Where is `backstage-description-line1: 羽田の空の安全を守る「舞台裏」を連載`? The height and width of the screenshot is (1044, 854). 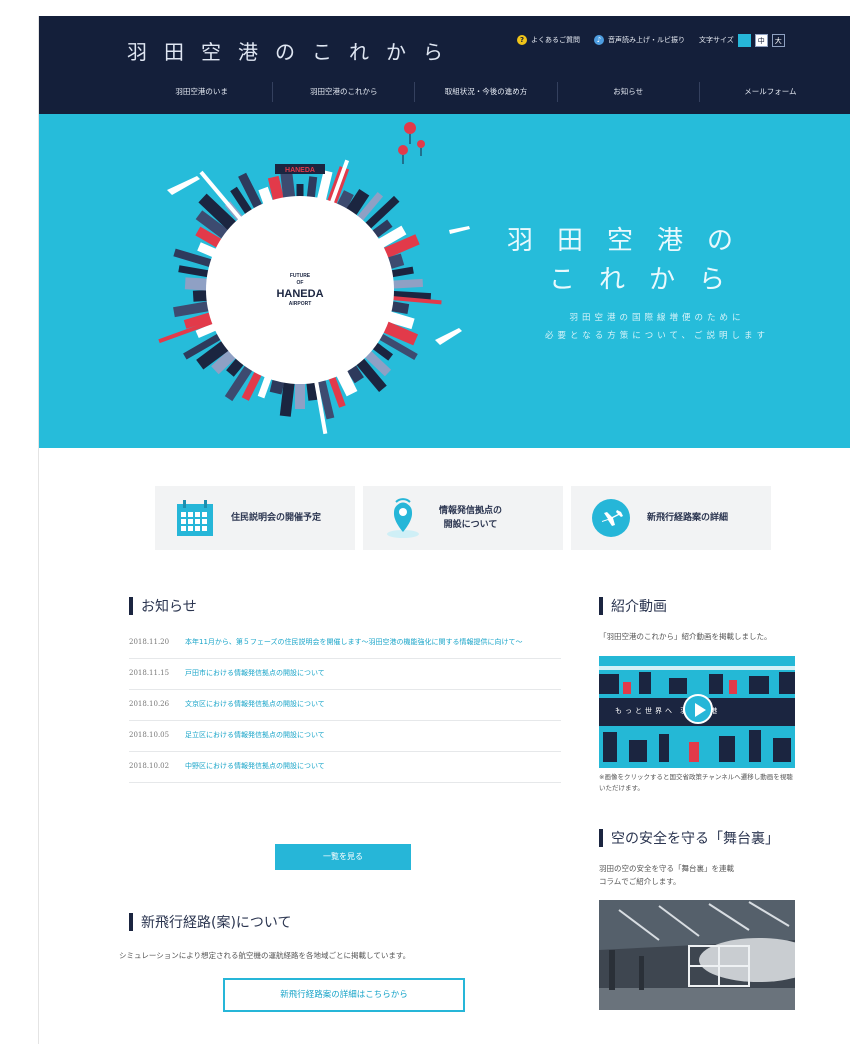
backstage-description-line1: 羽田の空の安全を守る「舞台裏」を連載 is located at coordinates (666, 868).